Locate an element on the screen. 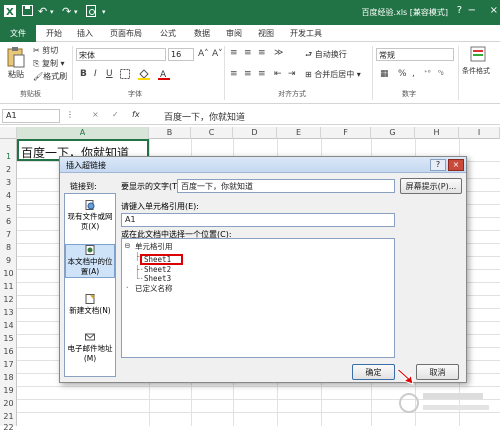 This screenshot has height=432, width=500. close-button: × is located at coordinates (494, 10).